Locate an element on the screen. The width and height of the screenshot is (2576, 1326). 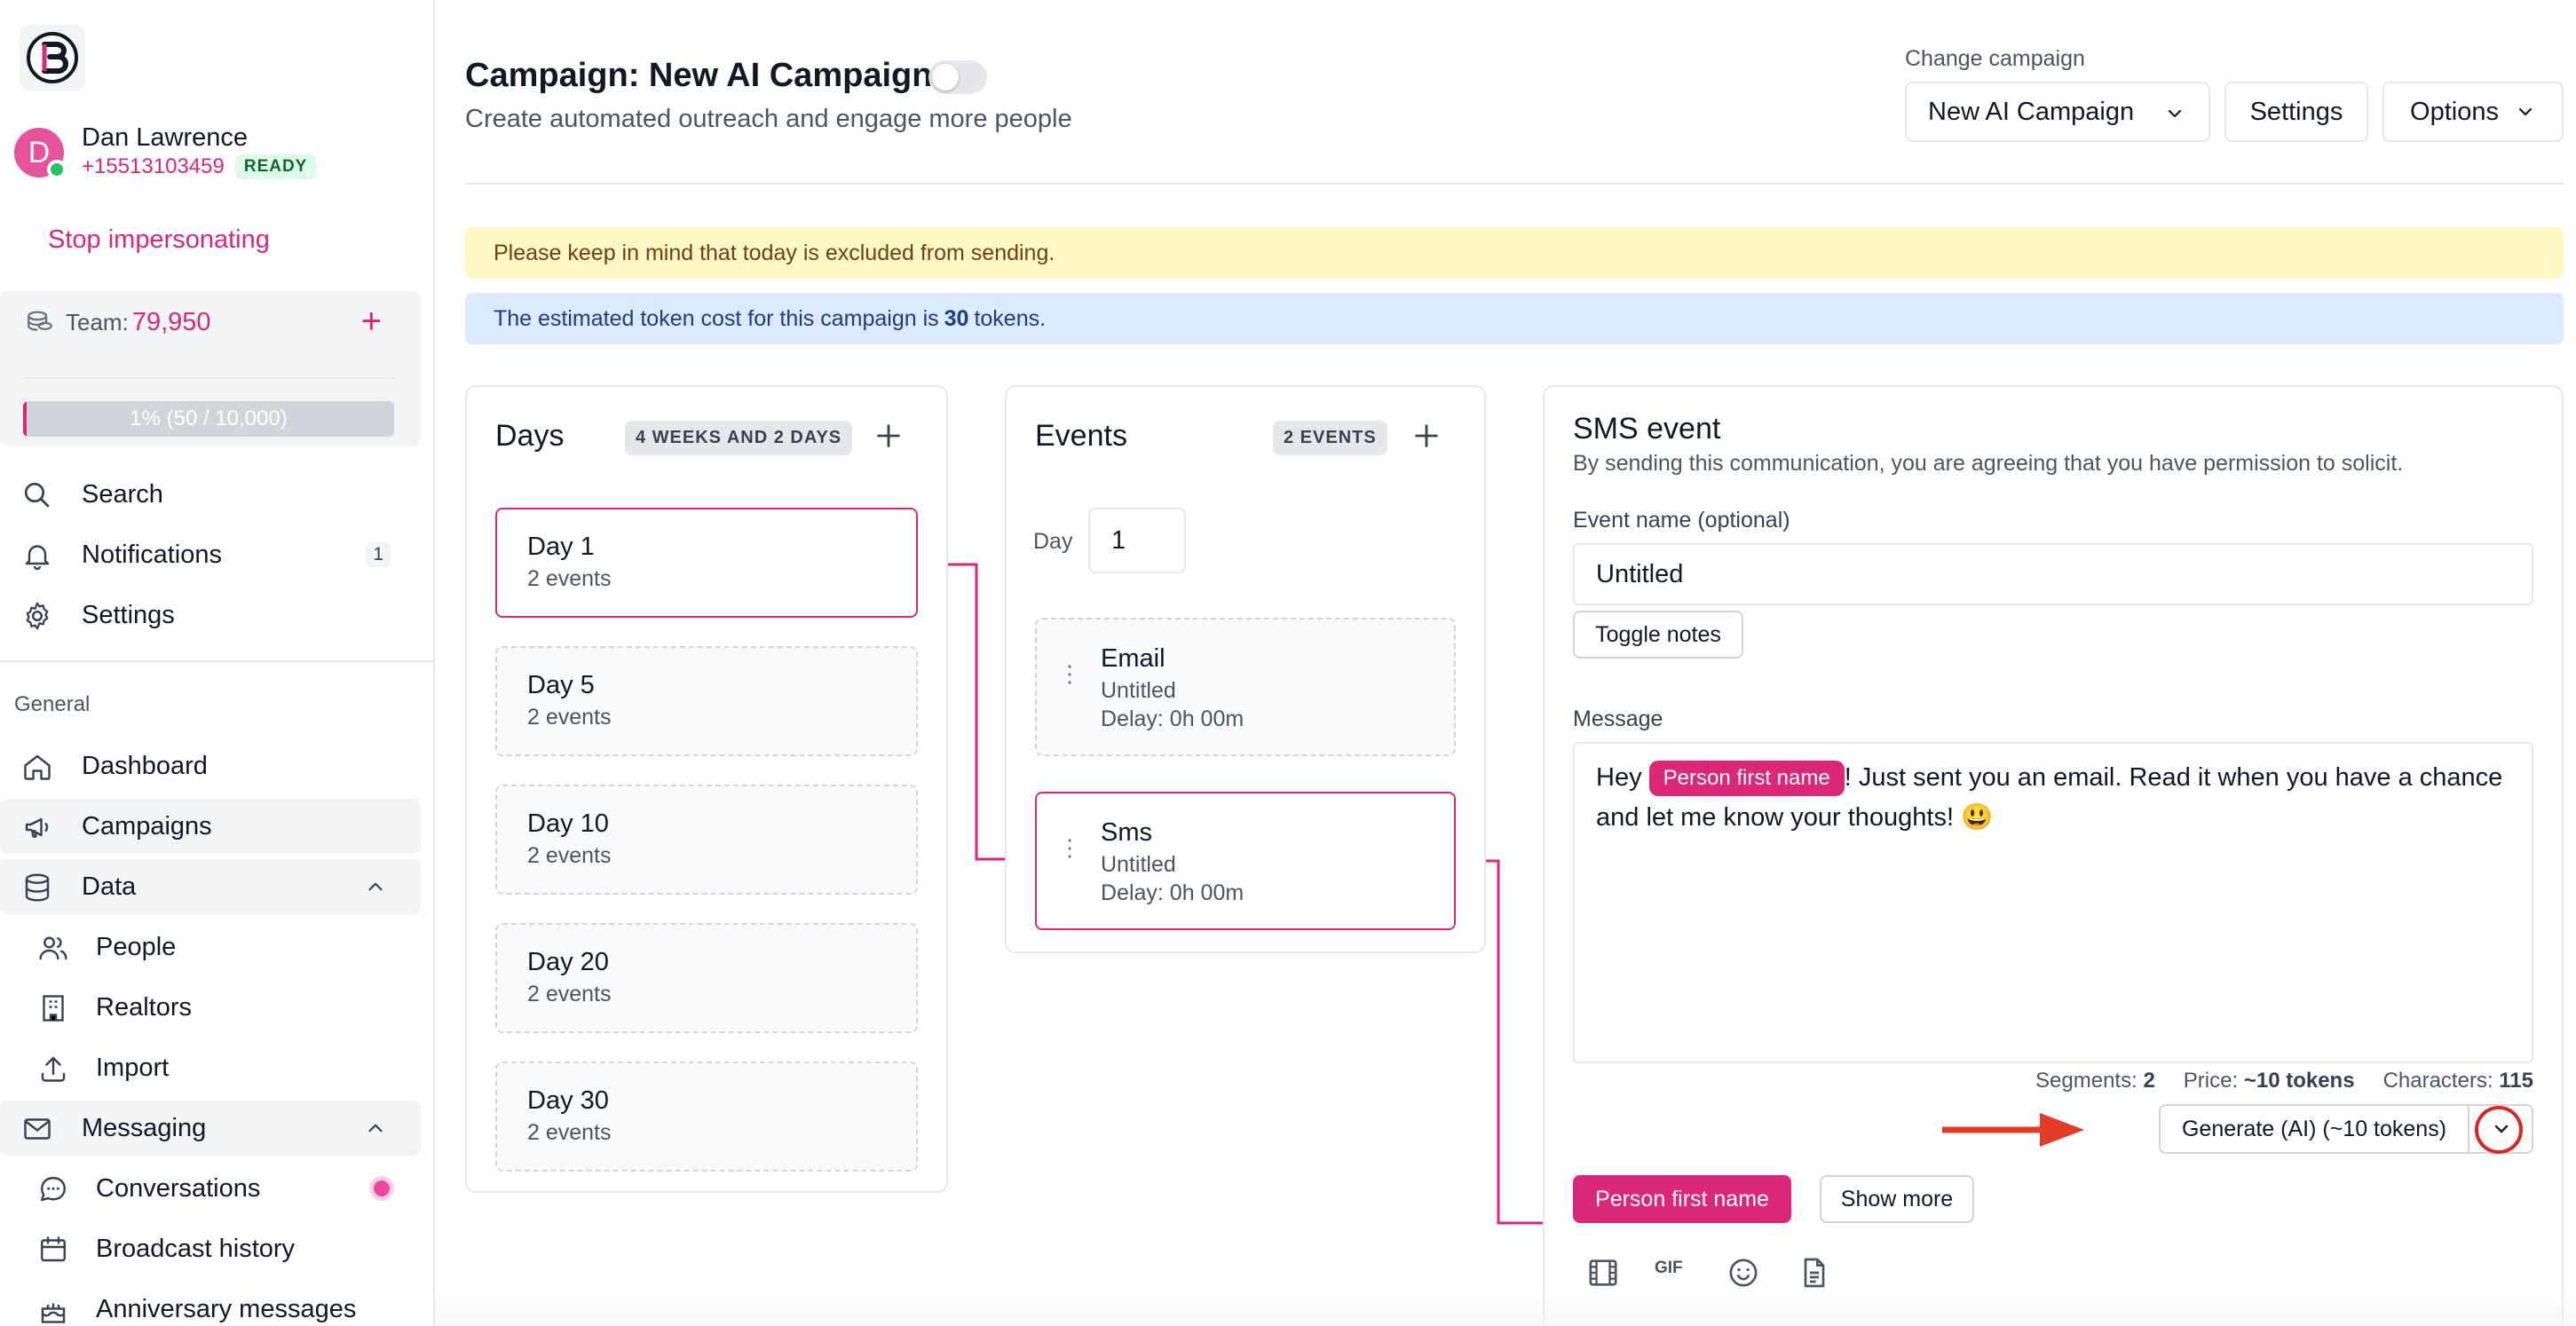
event-card-sms: ⋮ Sms Untitled Delay: 0h 00m is located at coordinates (1245, 861).